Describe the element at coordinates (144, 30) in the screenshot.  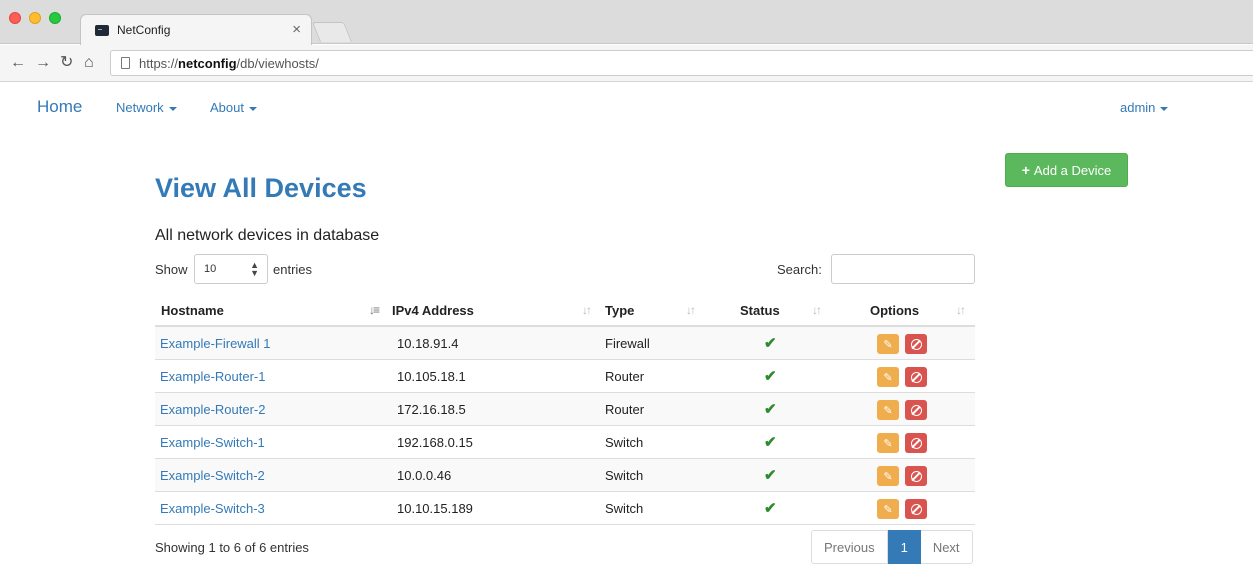
I see `tab-title: NetConfig` at that location.